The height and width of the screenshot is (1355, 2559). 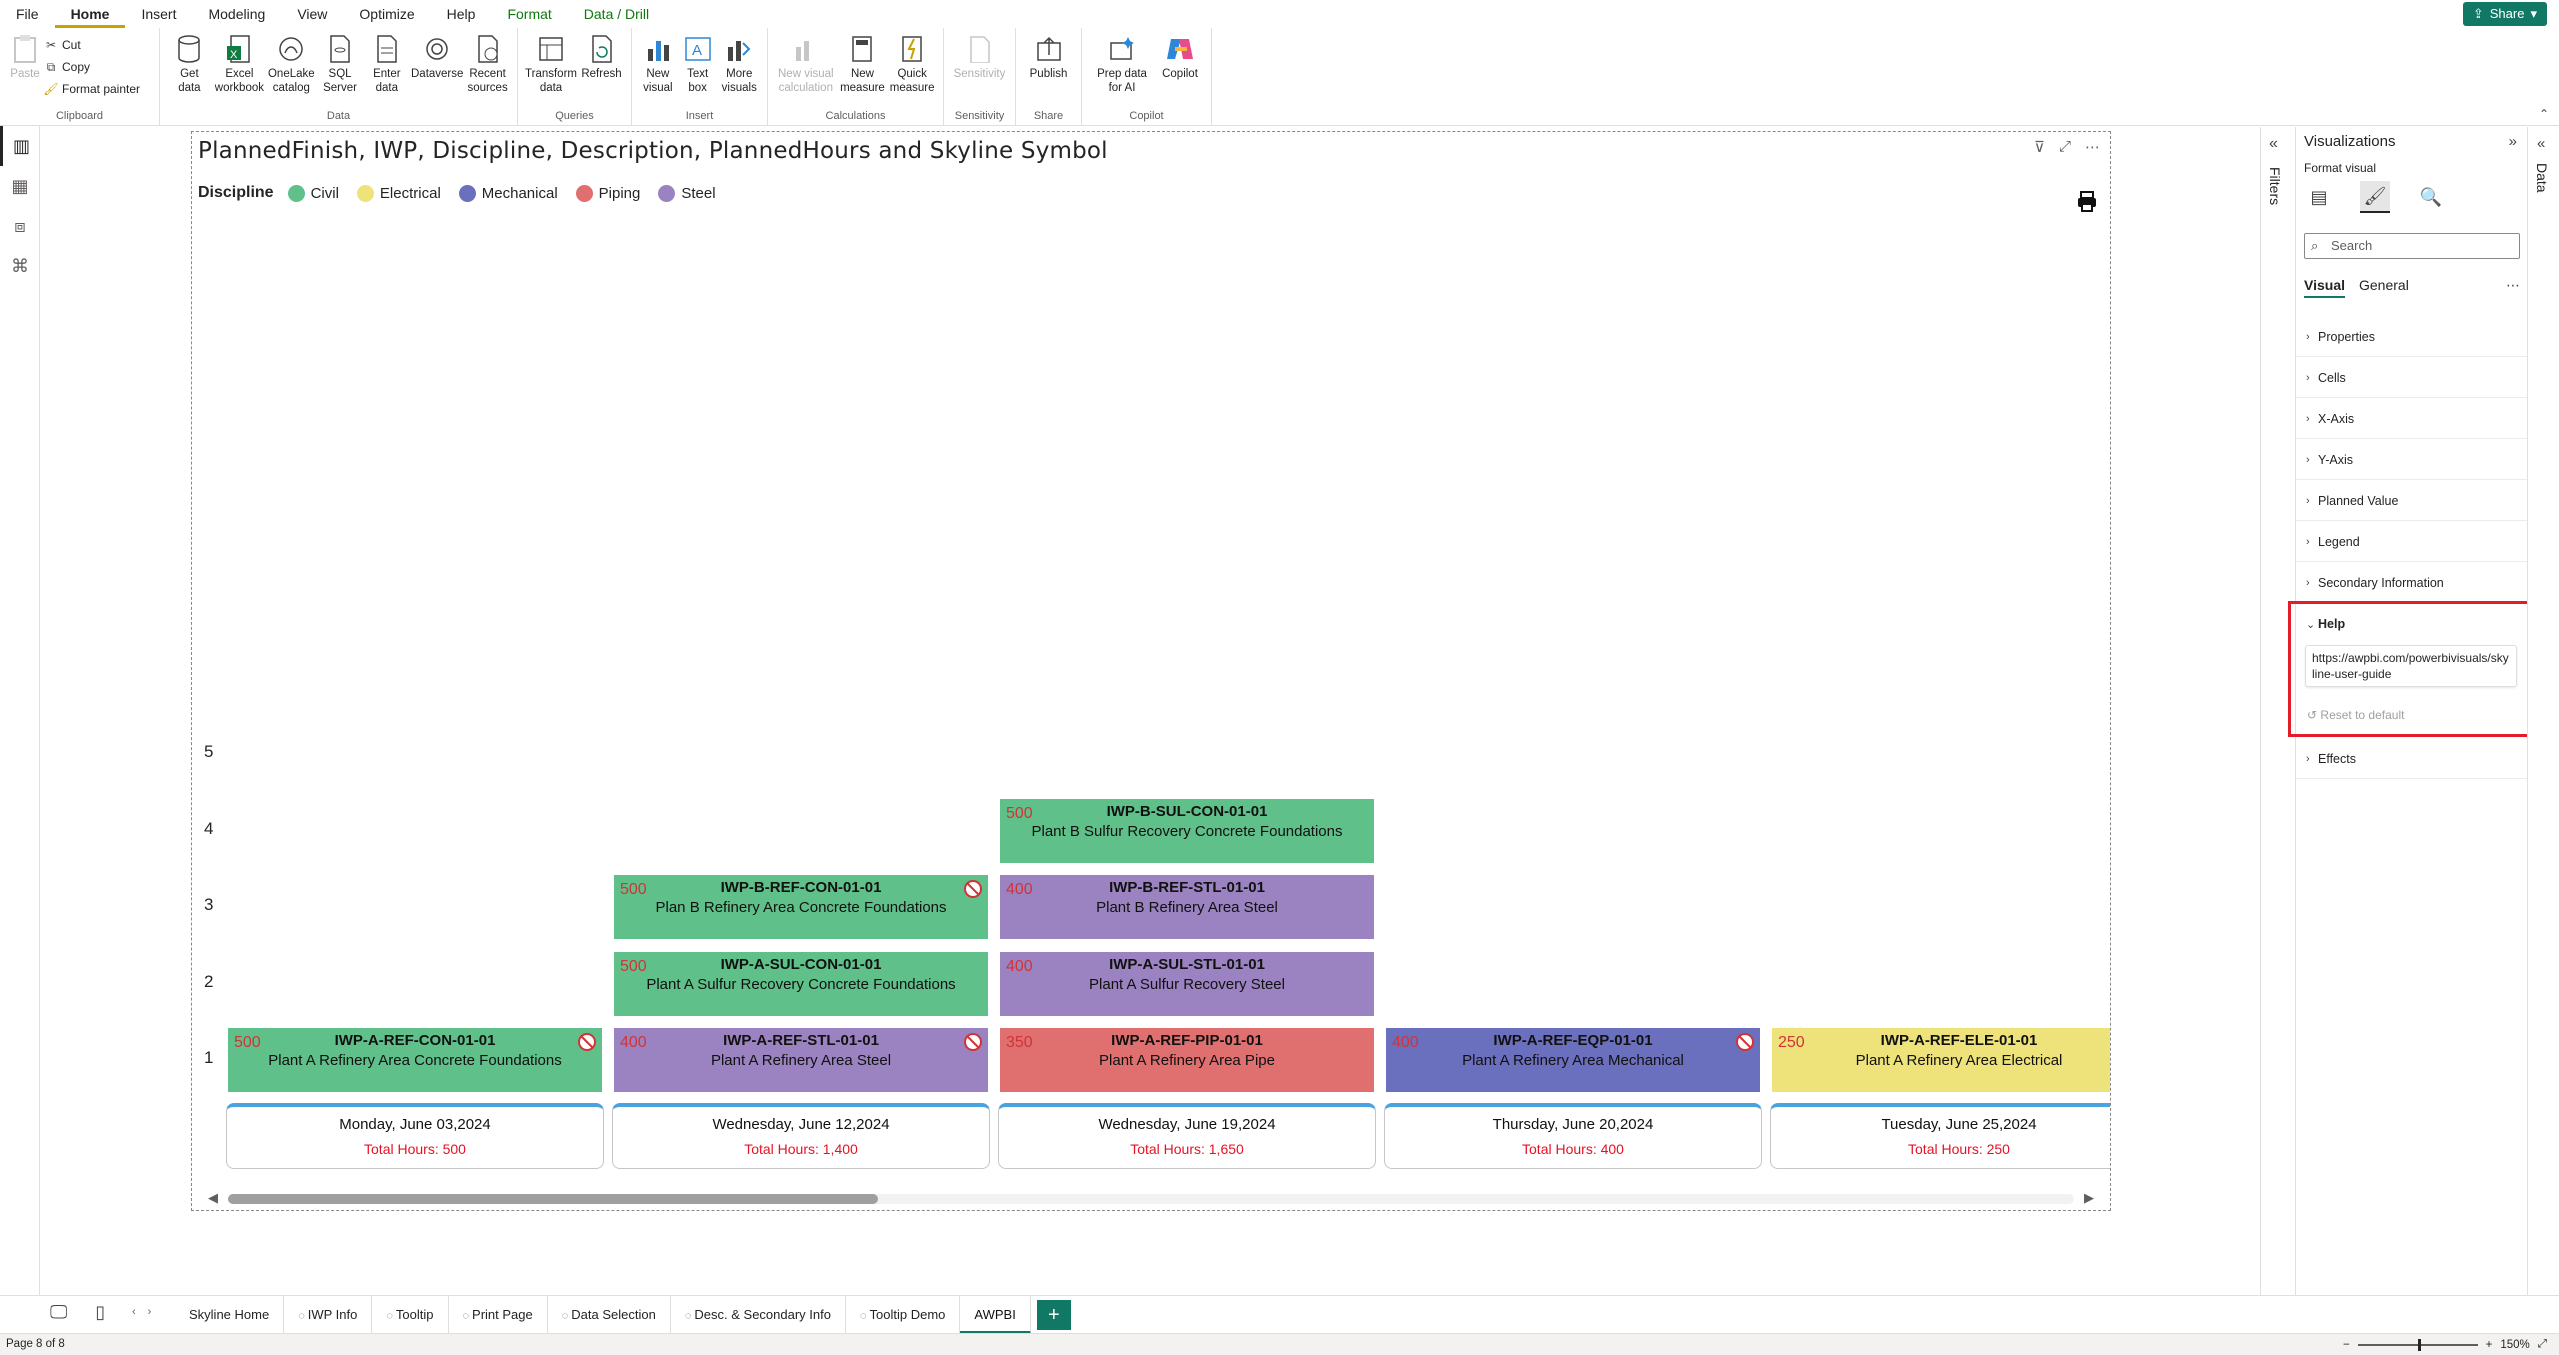 I want to click on sensitivity-button: Sensitivity, so click(x=979, y=57).